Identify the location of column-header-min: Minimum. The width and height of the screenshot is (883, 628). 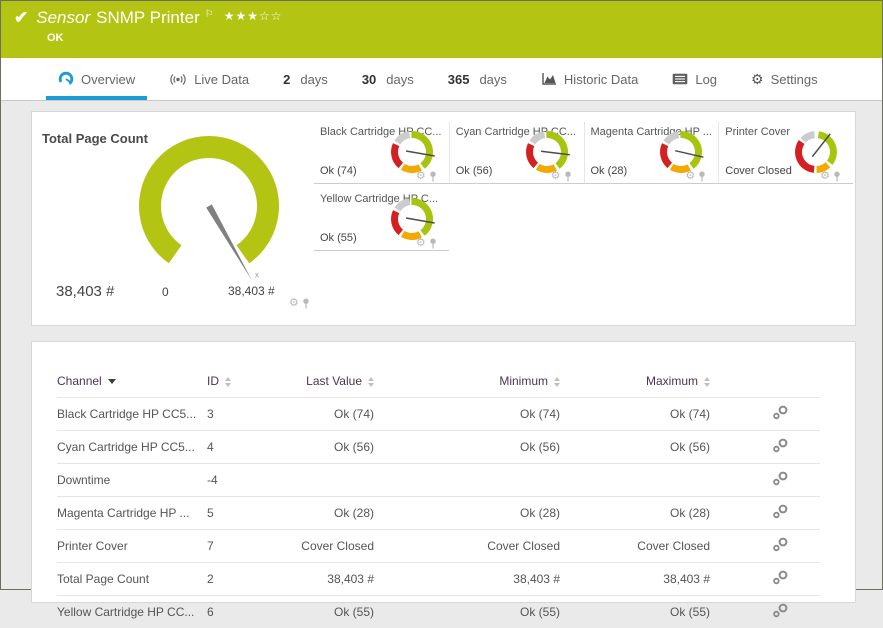
(467, 383).